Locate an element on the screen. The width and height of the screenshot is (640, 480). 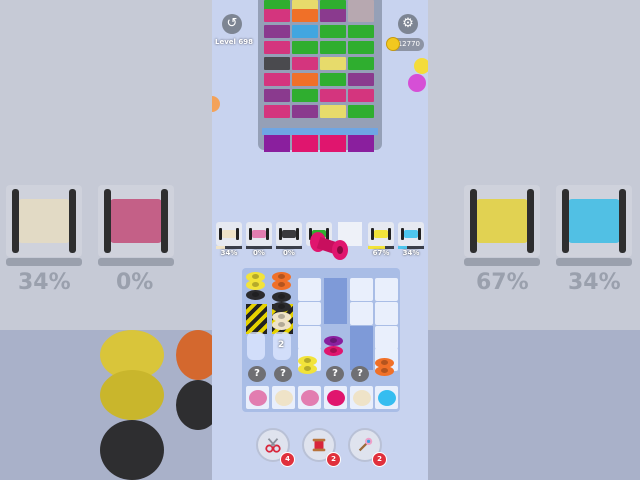
spool-cyan is located at coordinates (411, 234).